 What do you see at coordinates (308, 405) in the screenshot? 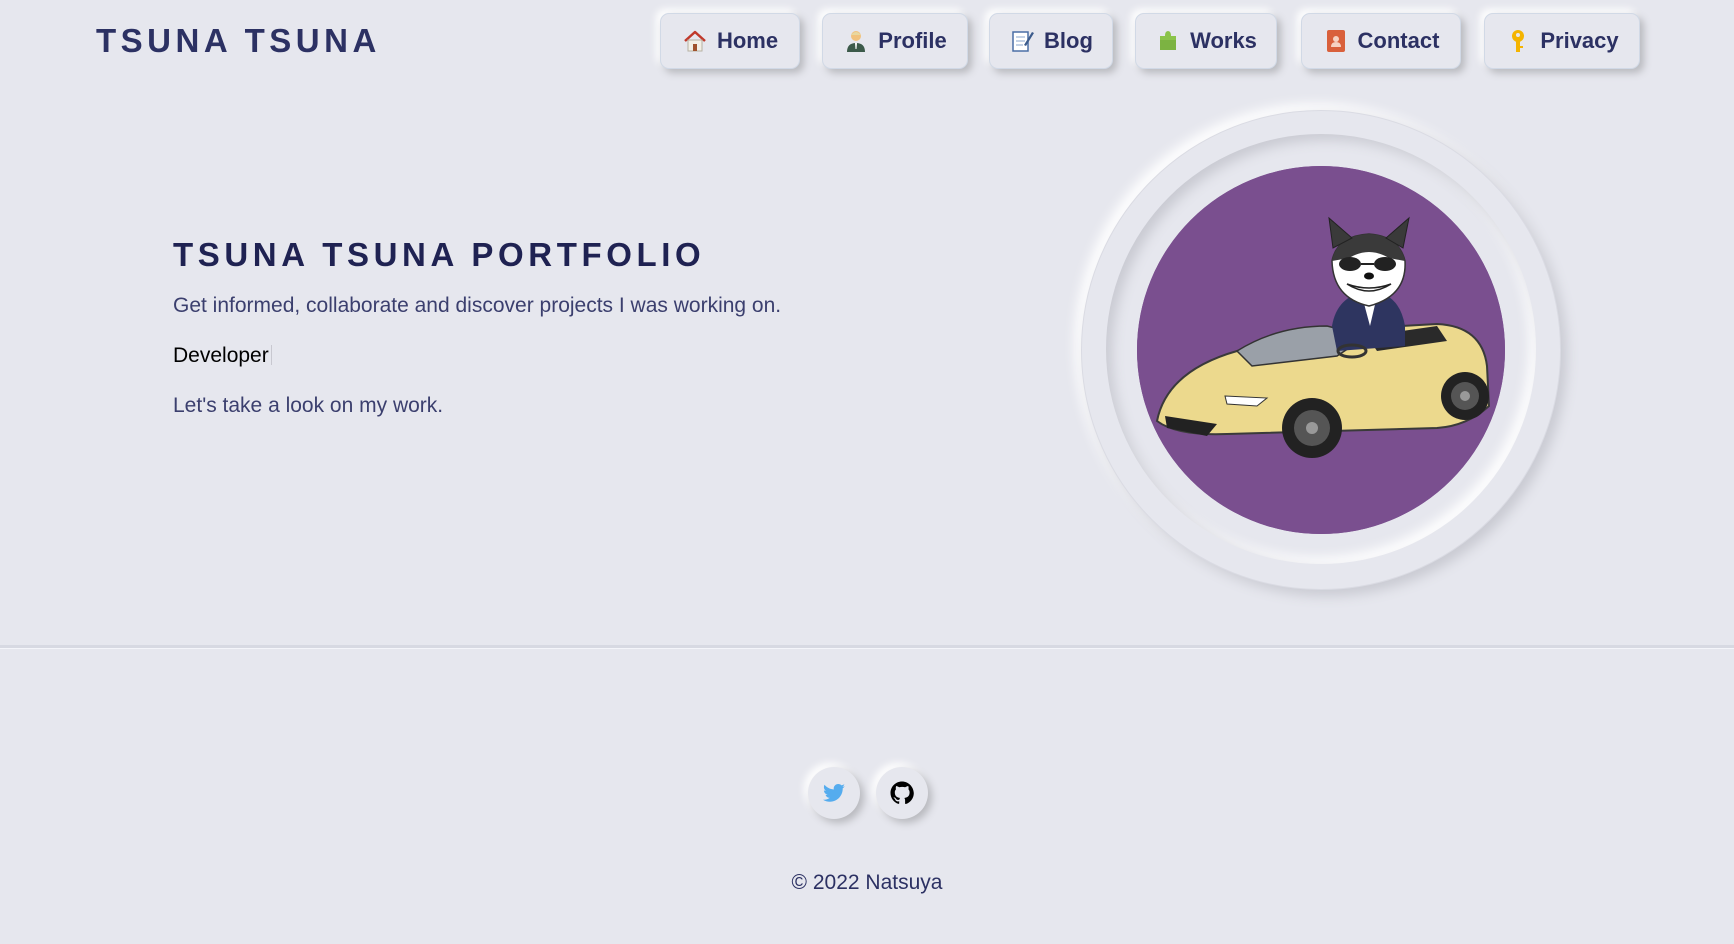
I see `hero-cta: Let's take a look on my work.` at bounding box center [308, 405].